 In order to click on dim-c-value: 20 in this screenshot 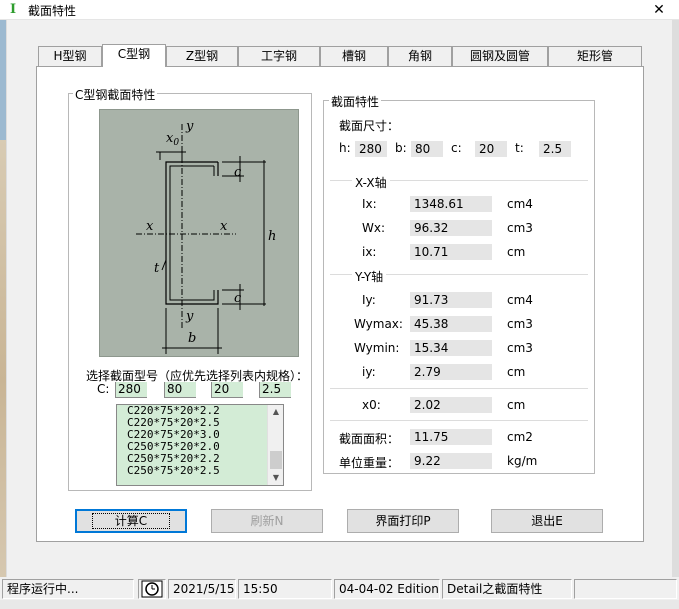, I will do `click(491, 149)`.